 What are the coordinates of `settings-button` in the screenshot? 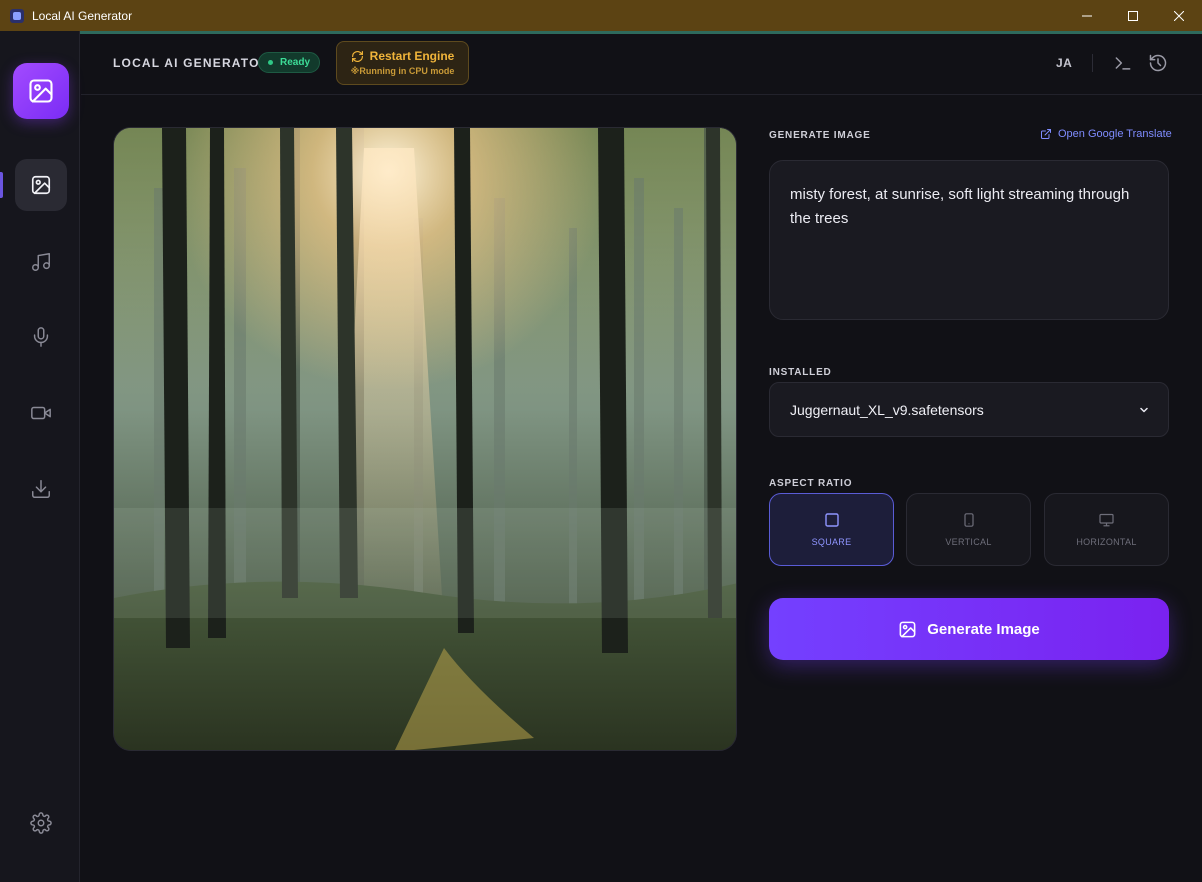 It's located at (41, 823).